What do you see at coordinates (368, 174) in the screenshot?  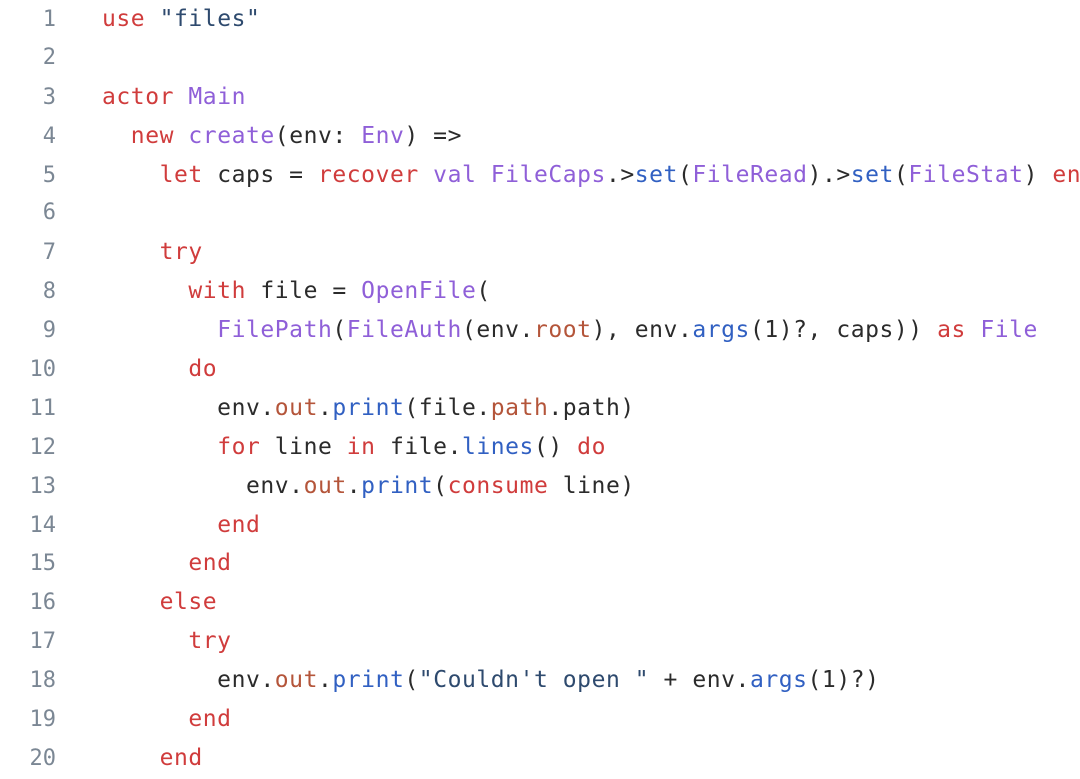 I see `token-kw: recover` at bounding box center [368, 174].